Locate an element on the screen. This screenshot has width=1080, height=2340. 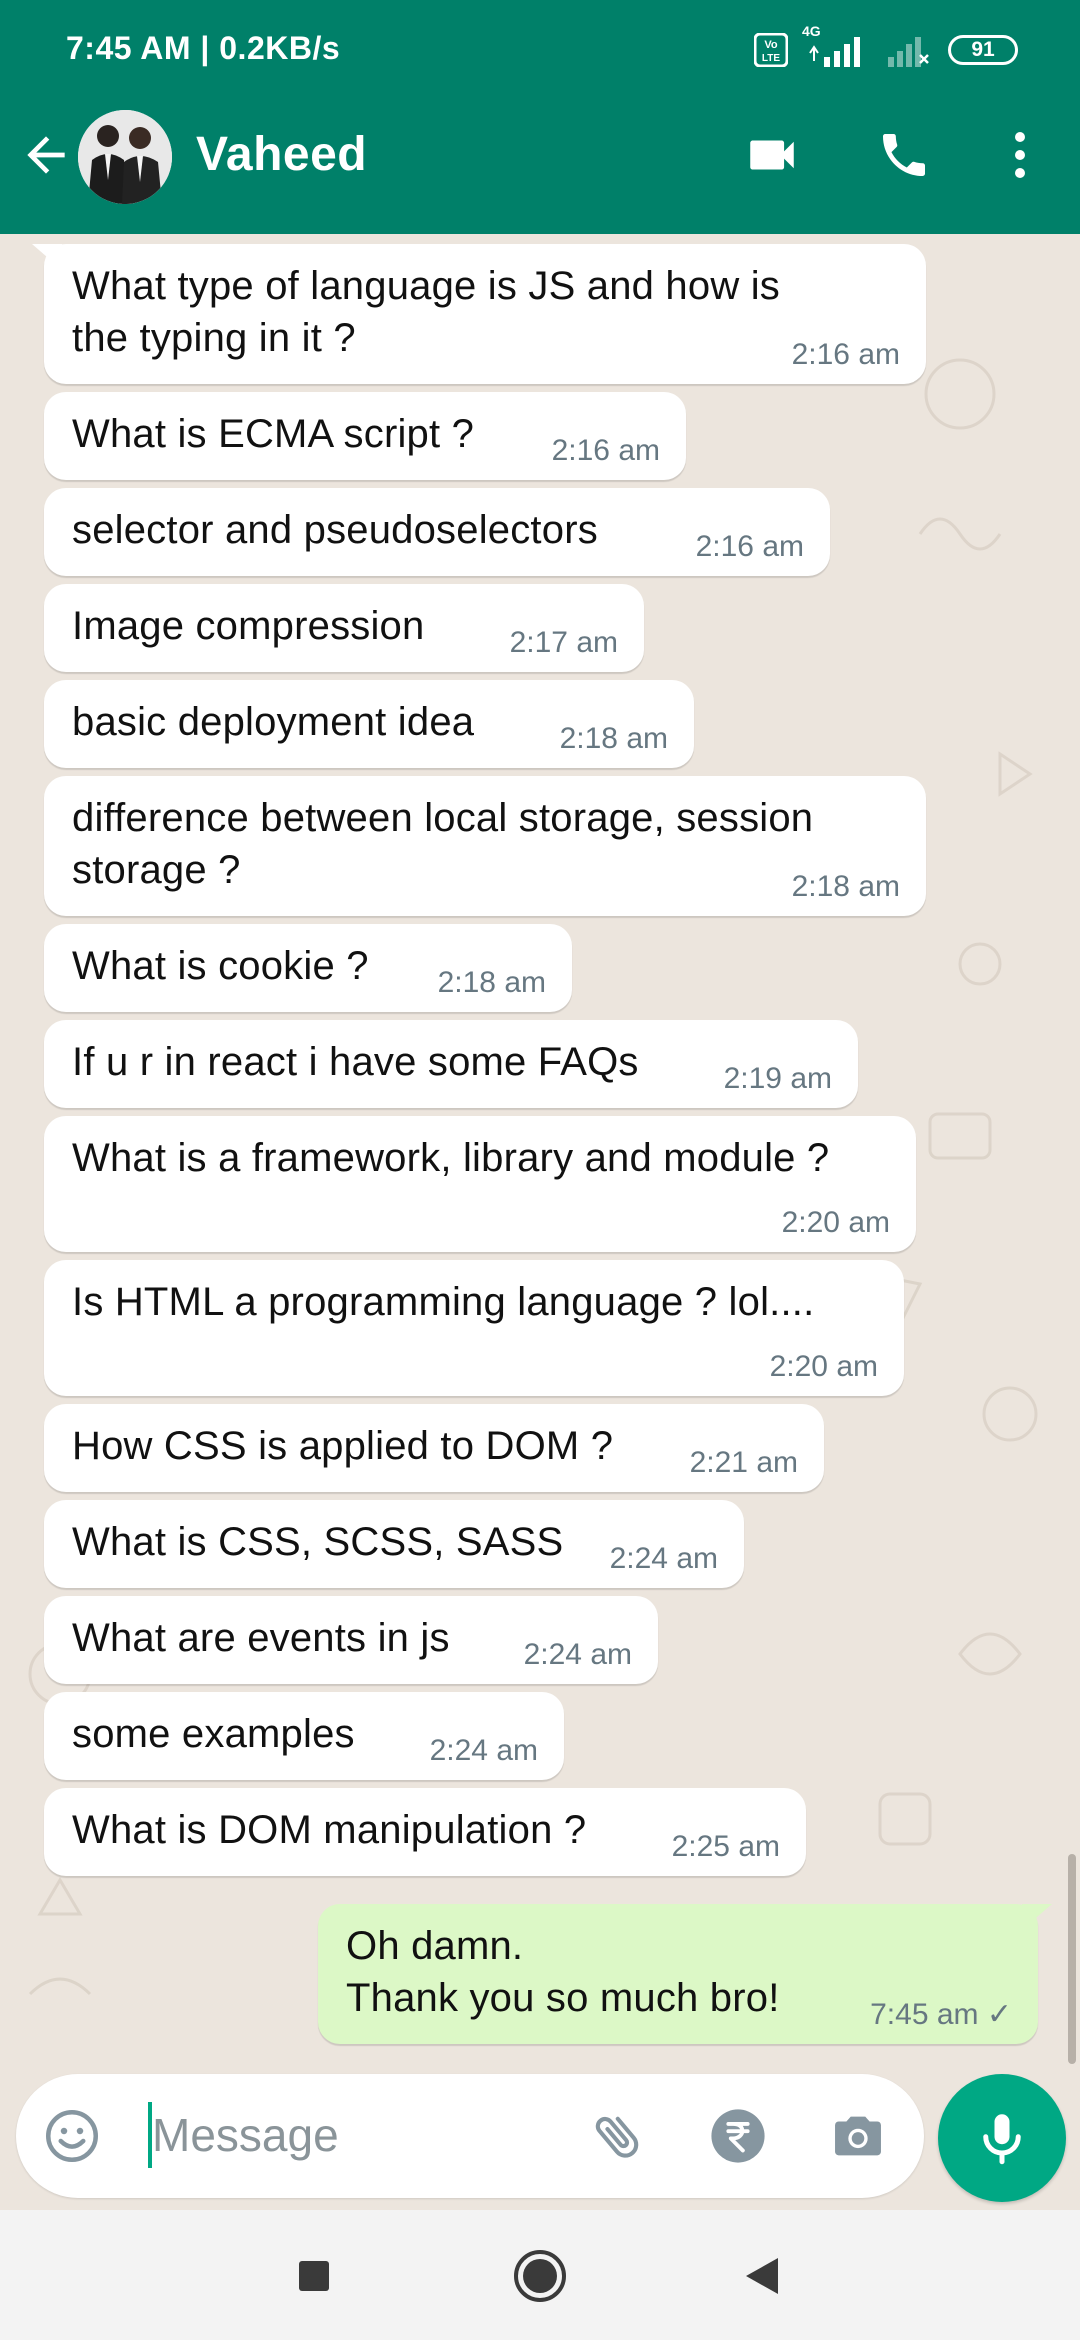
recents-square-icon is located at coordinates (314, 2276).